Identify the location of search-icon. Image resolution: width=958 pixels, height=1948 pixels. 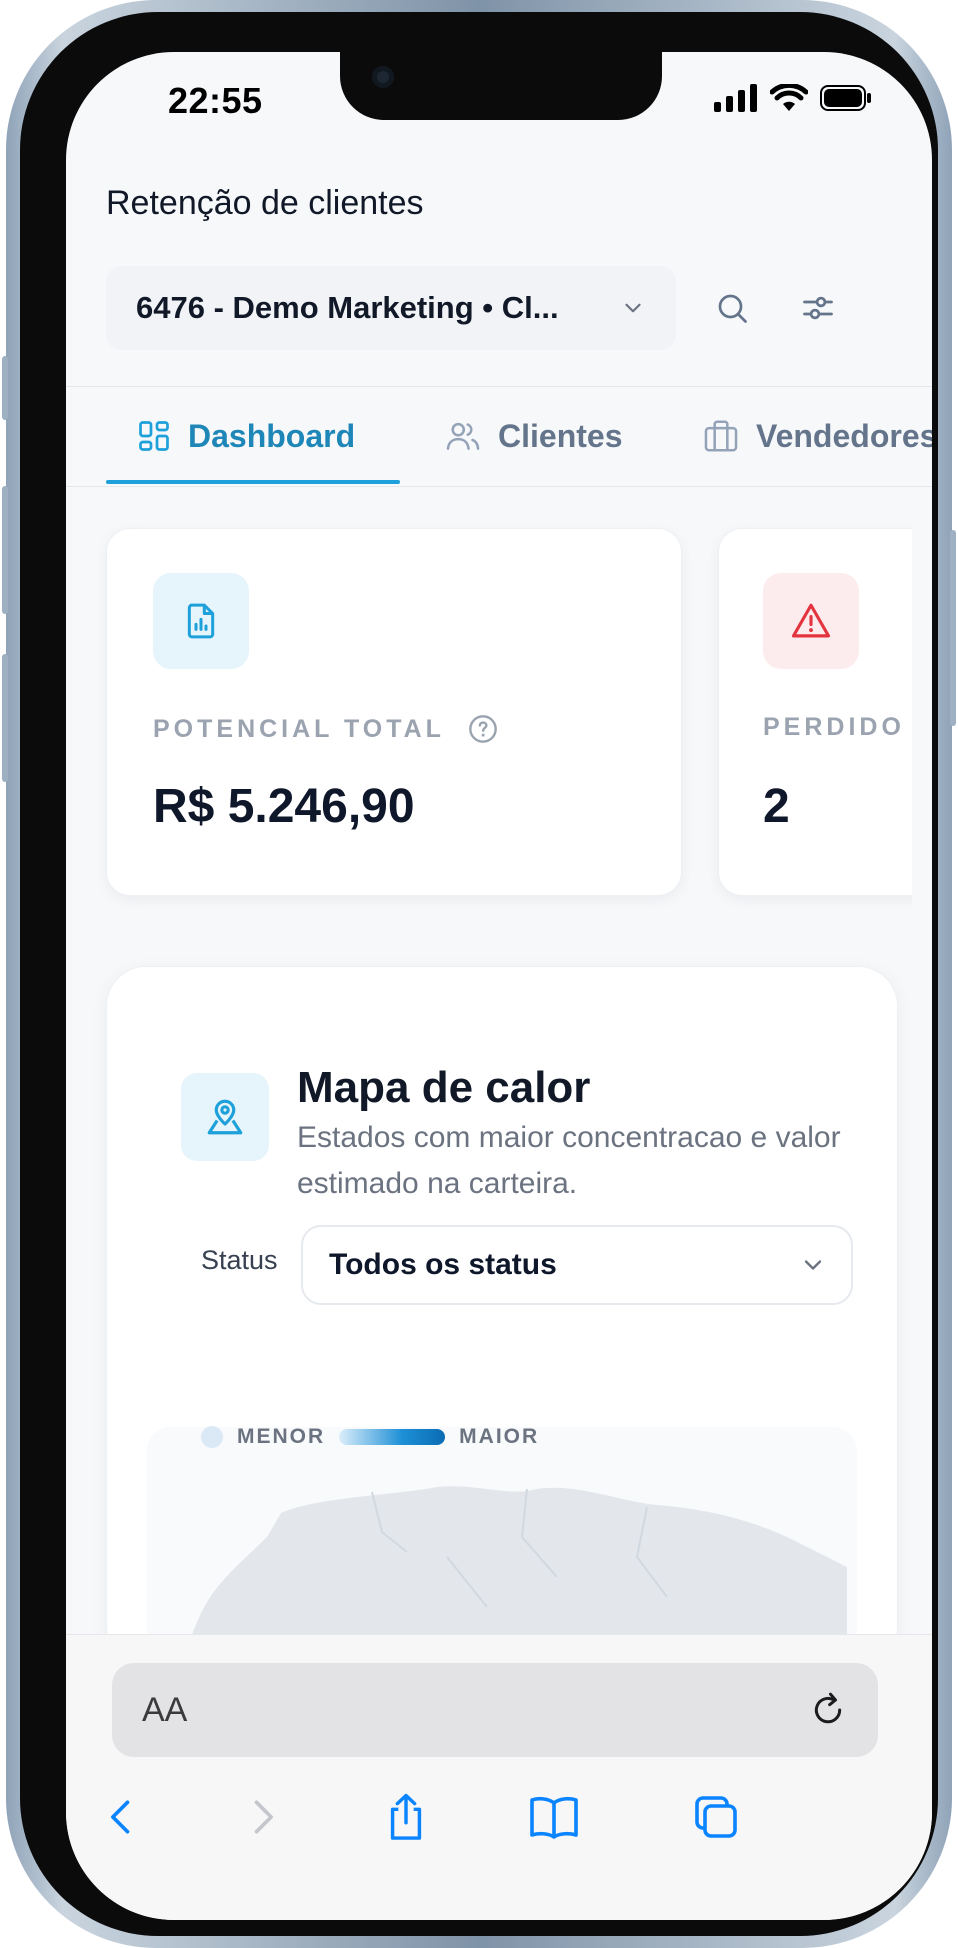
(732, 308).